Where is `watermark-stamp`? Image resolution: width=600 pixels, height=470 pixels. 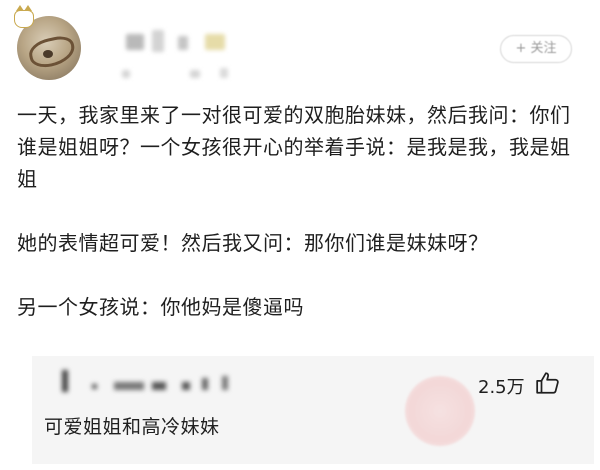 watermark-stamp is located at coordinates (440, 411).